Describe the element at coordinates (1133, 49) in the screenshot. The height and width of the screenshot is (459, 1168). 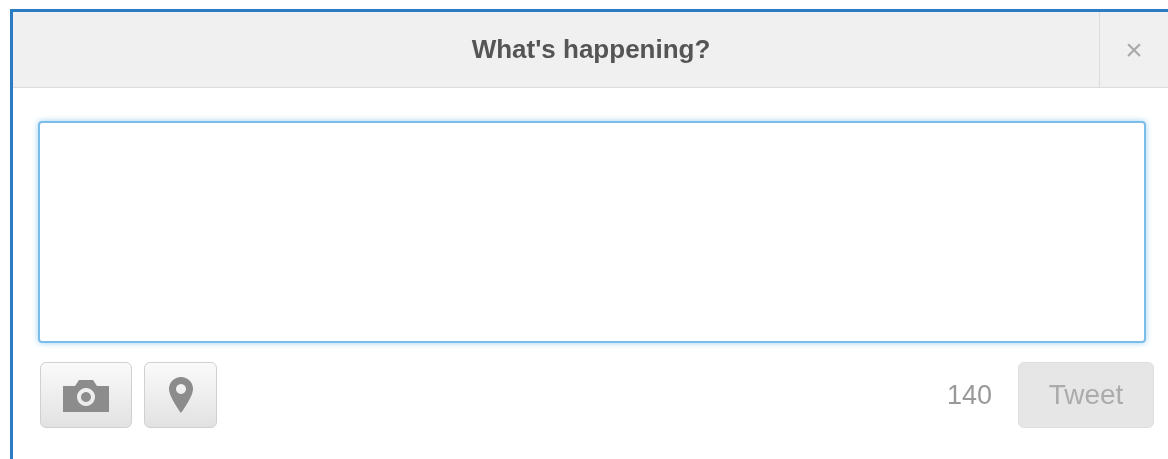
I see `close-button: ×` at that location.